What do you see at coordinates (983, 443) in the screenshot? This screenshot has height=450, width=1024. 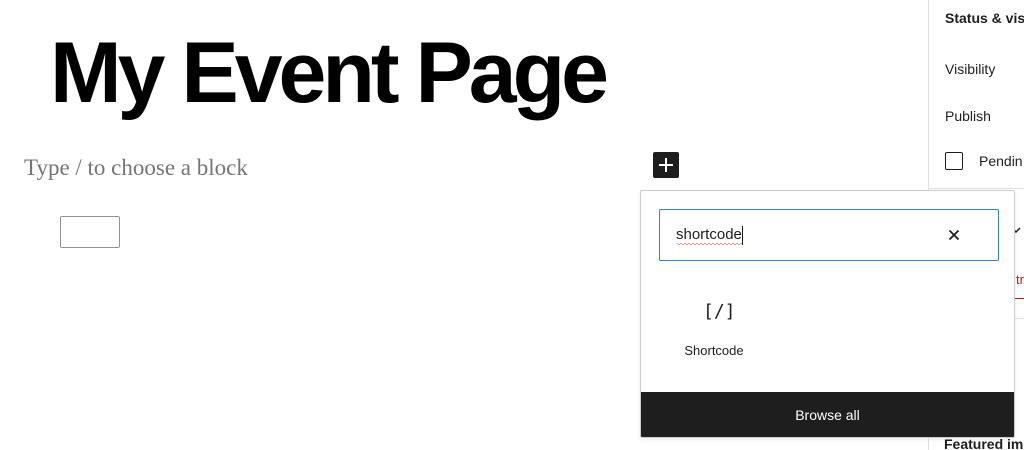 I see `featured-image-panel-toggle: Featured im` at bounding box center [983, 443].